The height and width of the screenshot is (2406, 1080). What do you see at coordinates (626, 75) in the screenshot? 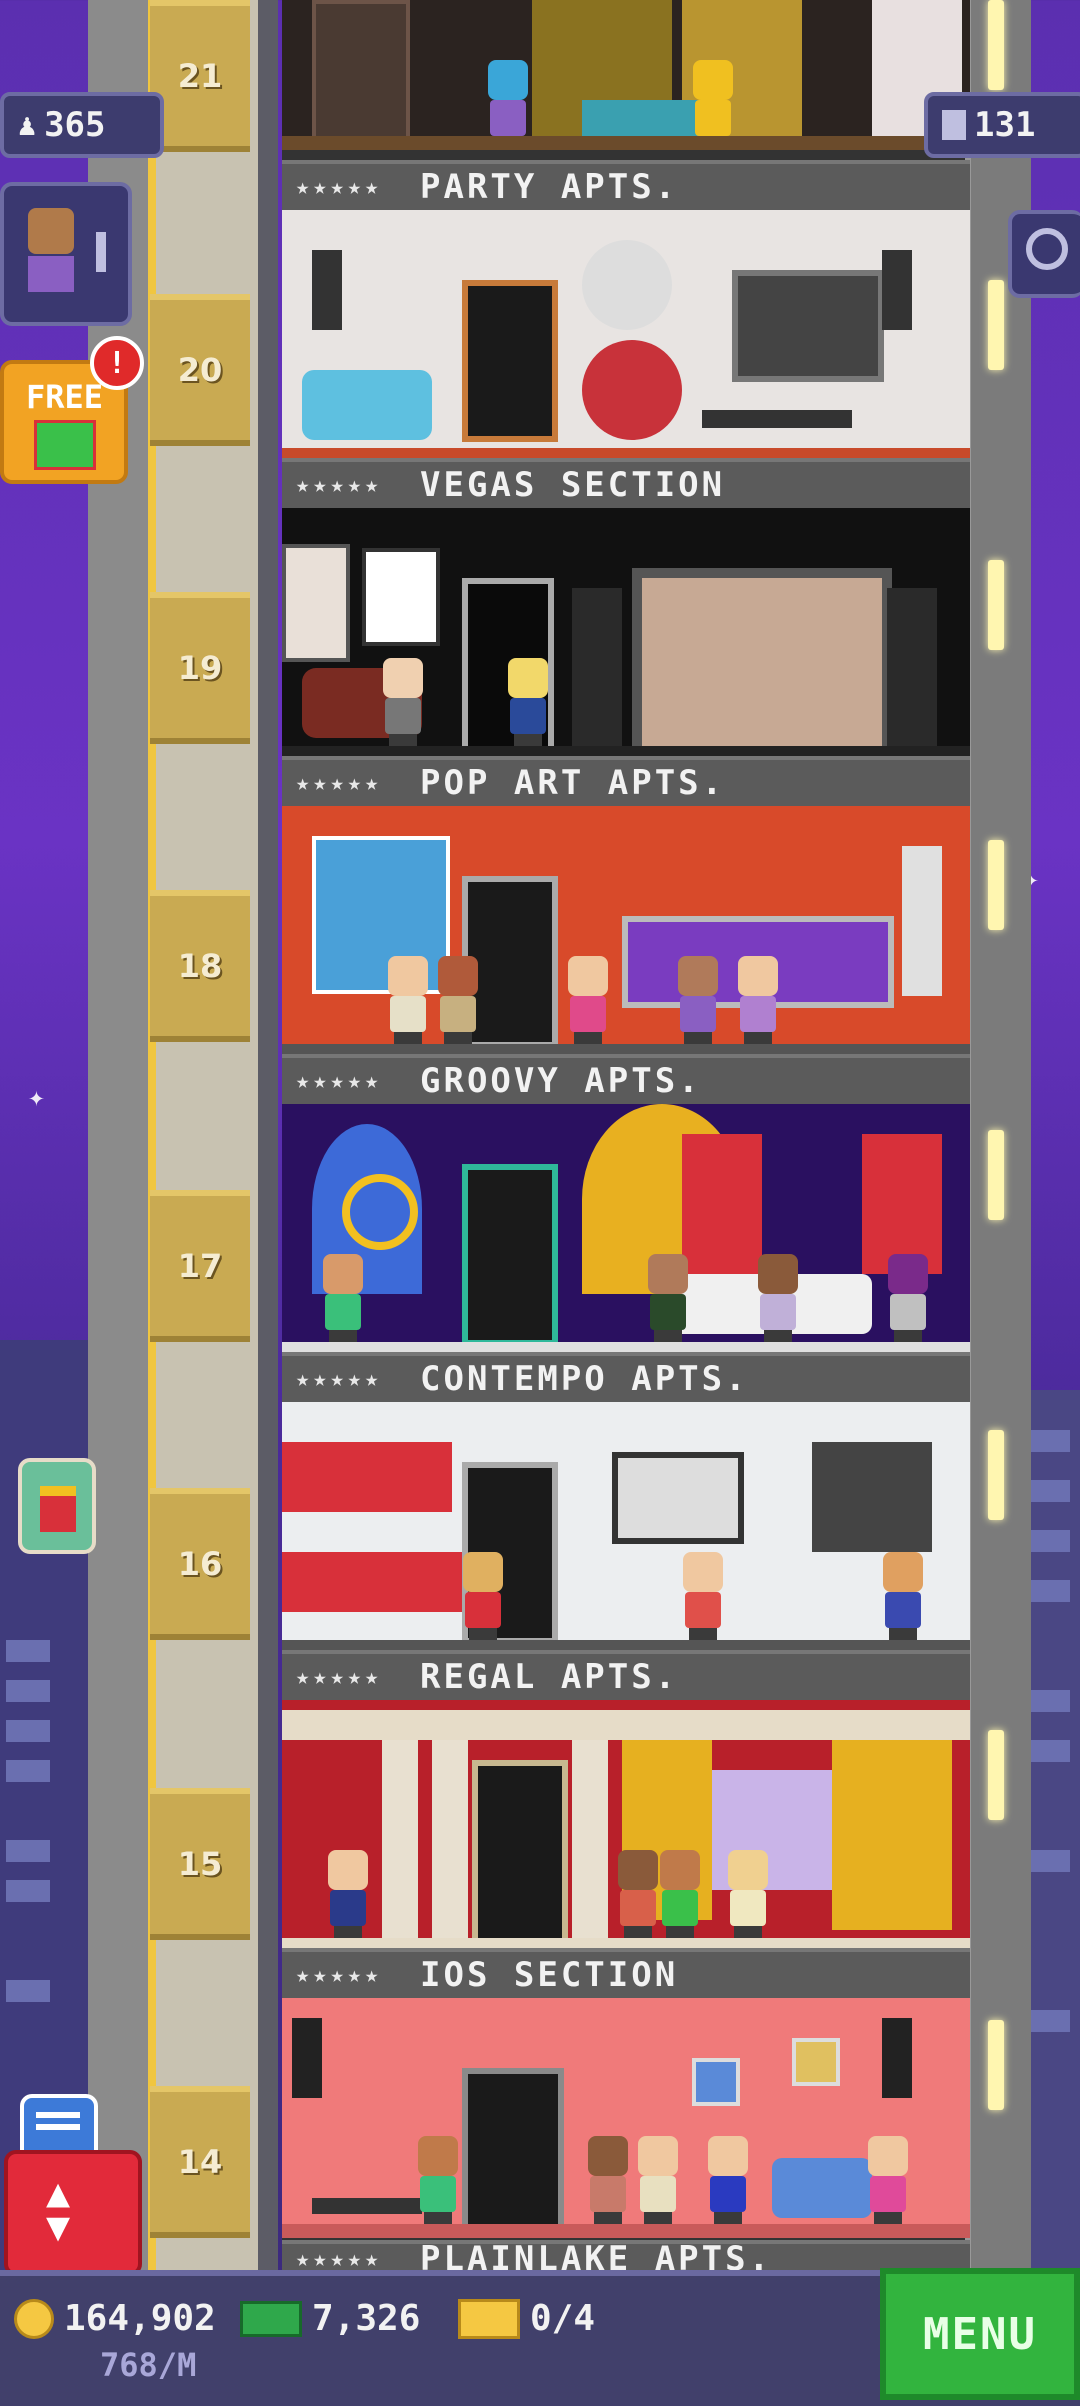
I see `room-party-apts` at bounding box center [626, 75].